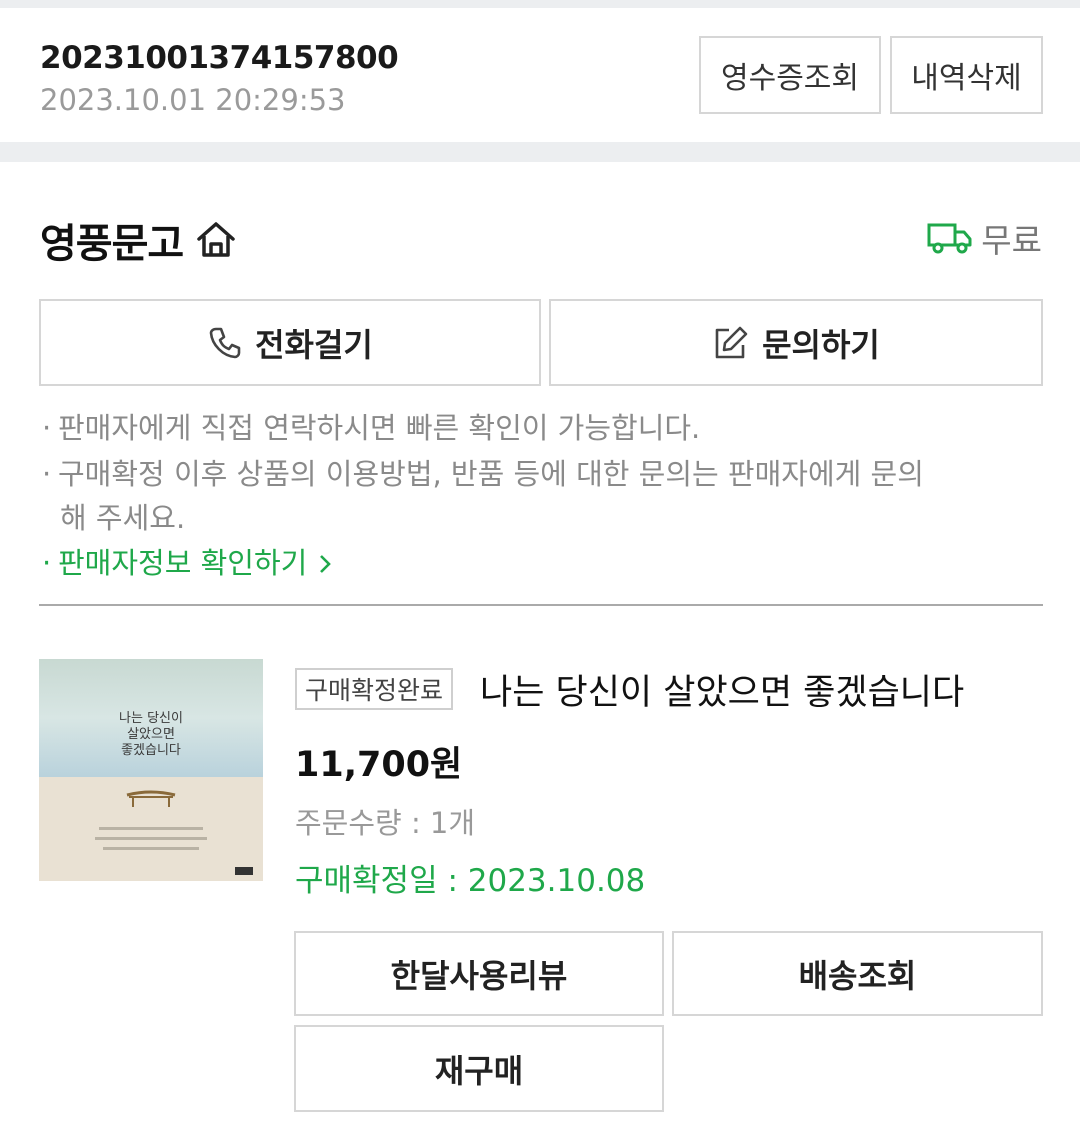 This screenshot has width=1080, height=1133. What do you see at coordinates (540, 4) in the screenshot?
I see `top-gray-band` at bounding box center [540, 4].